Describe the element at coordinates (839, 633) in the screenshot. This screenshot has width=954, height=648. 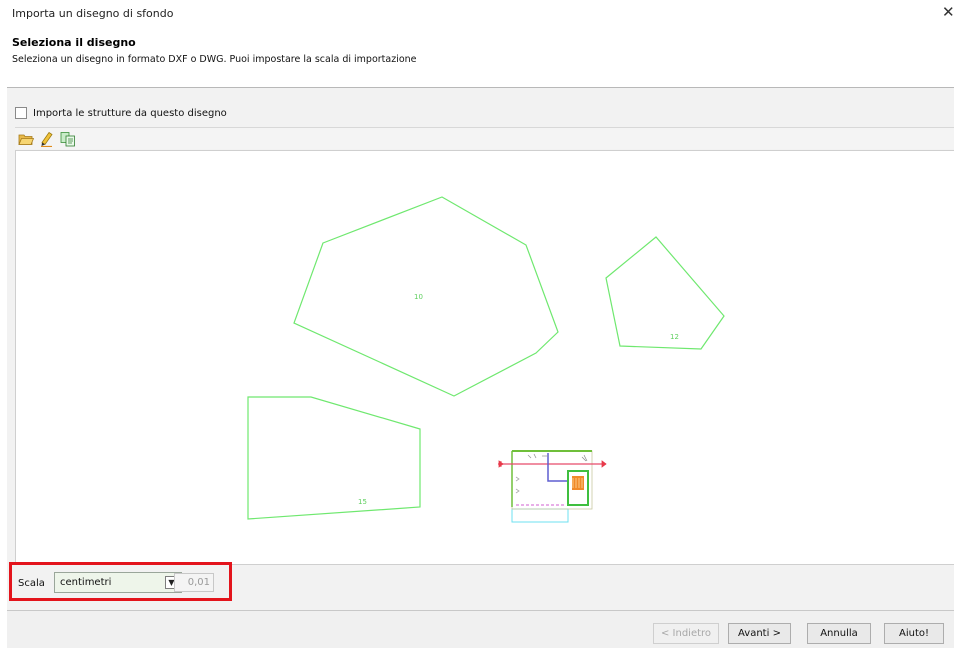
I see `cancel-button: Annulla` at that location.